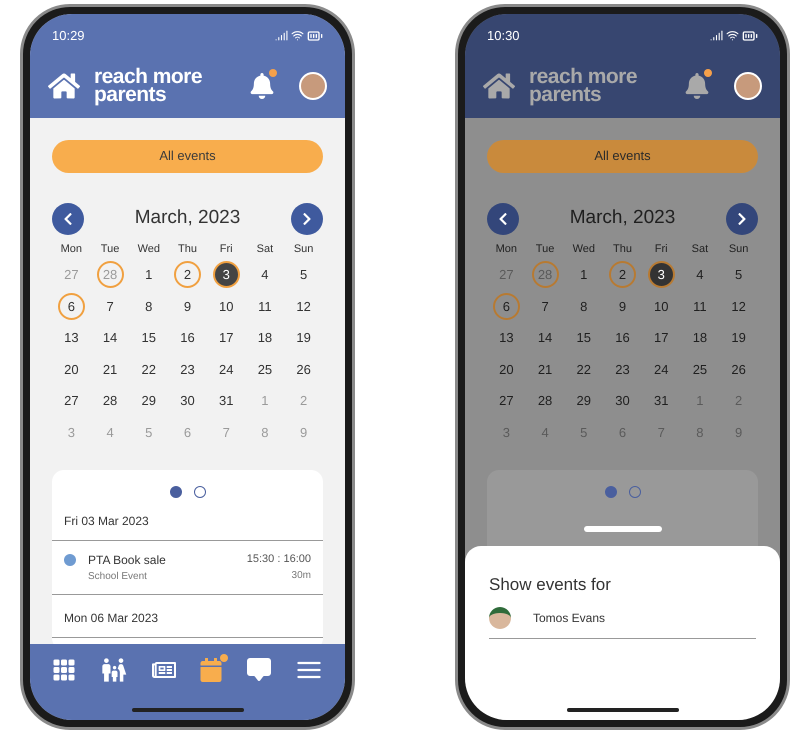 This screenshot has height=733, width=792. I want to click on signal-icon, so click(716, 35).